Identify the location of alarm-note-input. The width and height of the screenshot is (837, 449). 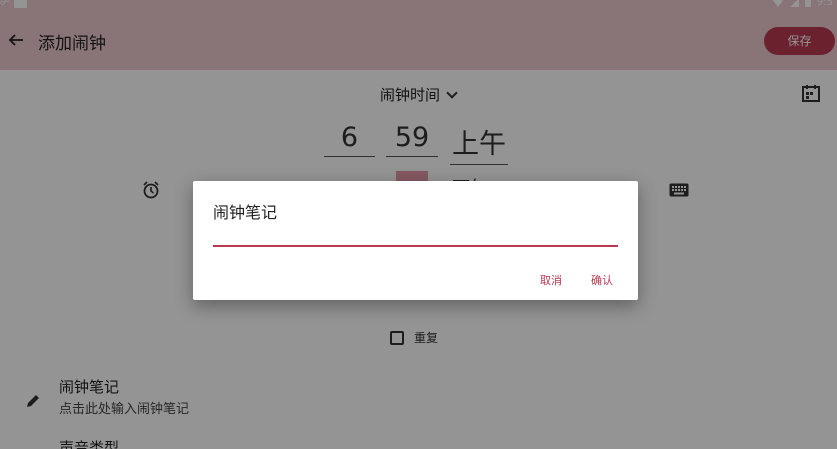
(415, 238).